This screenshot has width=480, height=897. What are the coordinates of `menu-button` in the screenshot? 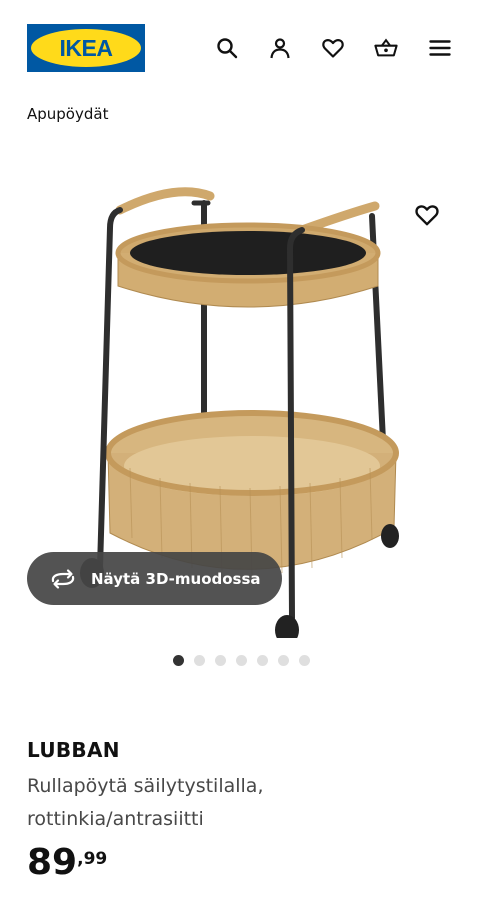 It's located at (440, 48).